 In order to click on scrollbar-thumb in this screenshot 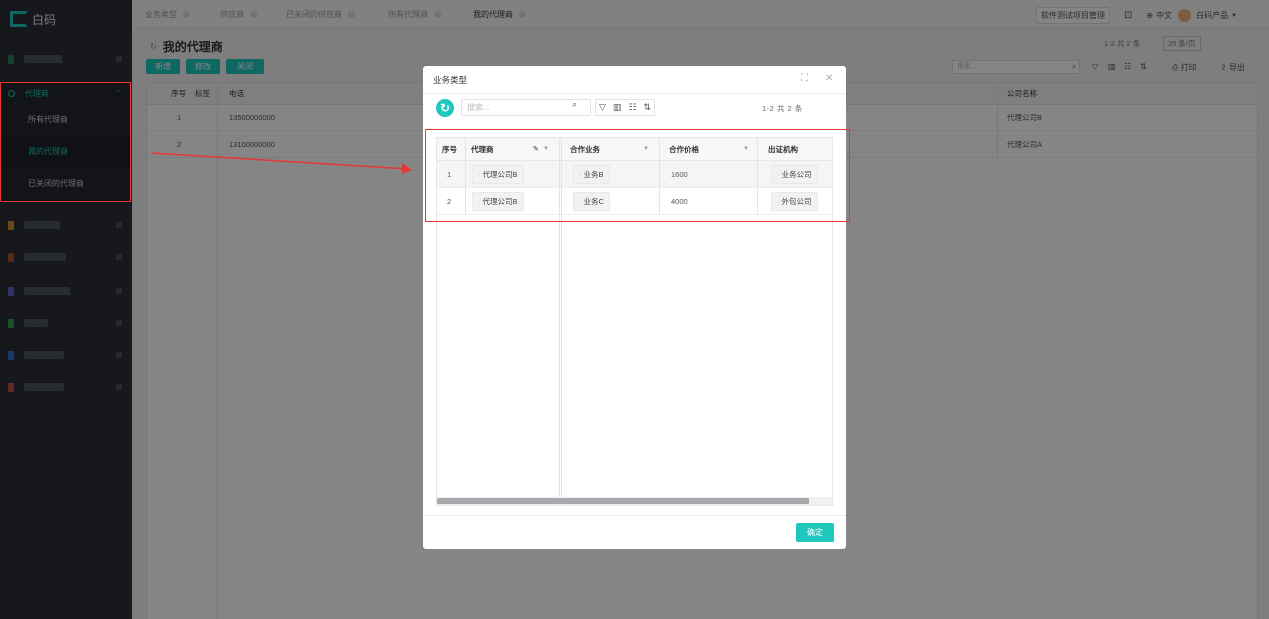, I will do `click(623, 501)`.